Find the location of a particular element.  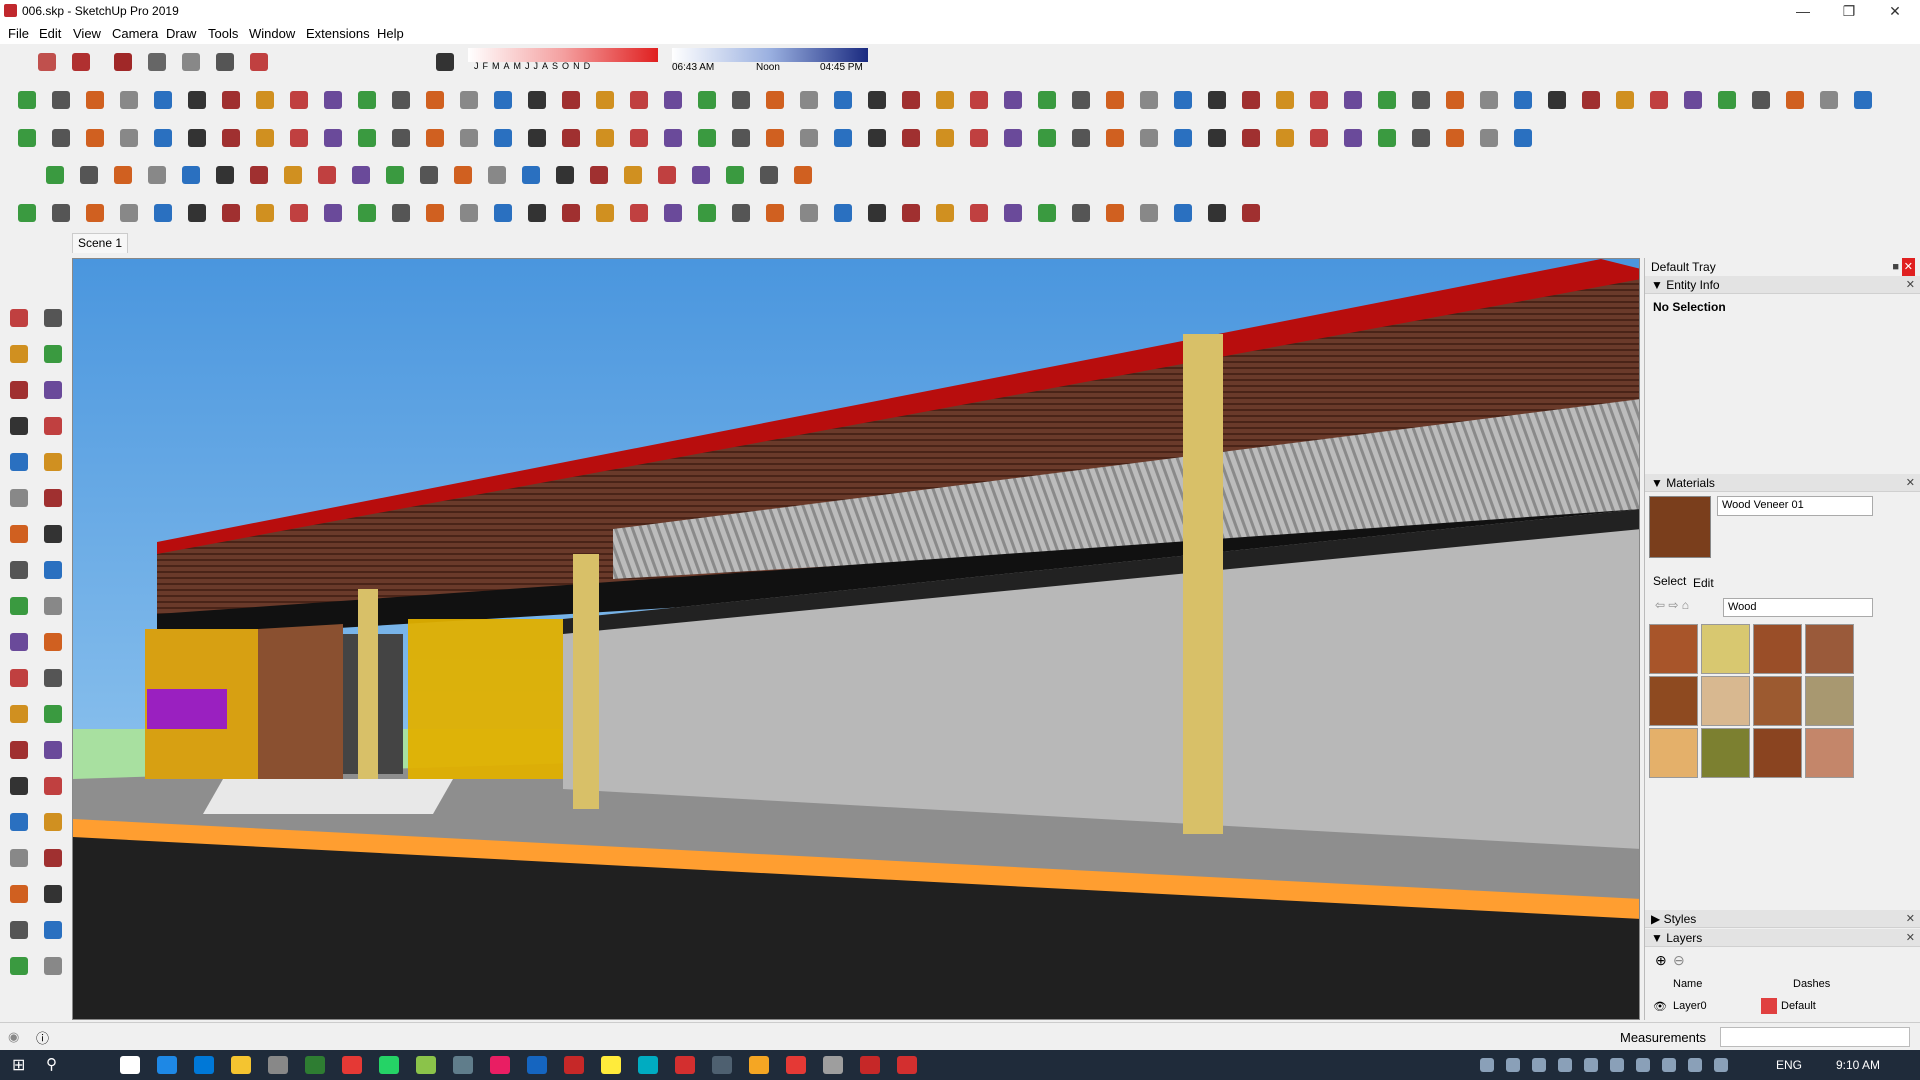

menu-draw: Draw is located at coordinates (181, 33).